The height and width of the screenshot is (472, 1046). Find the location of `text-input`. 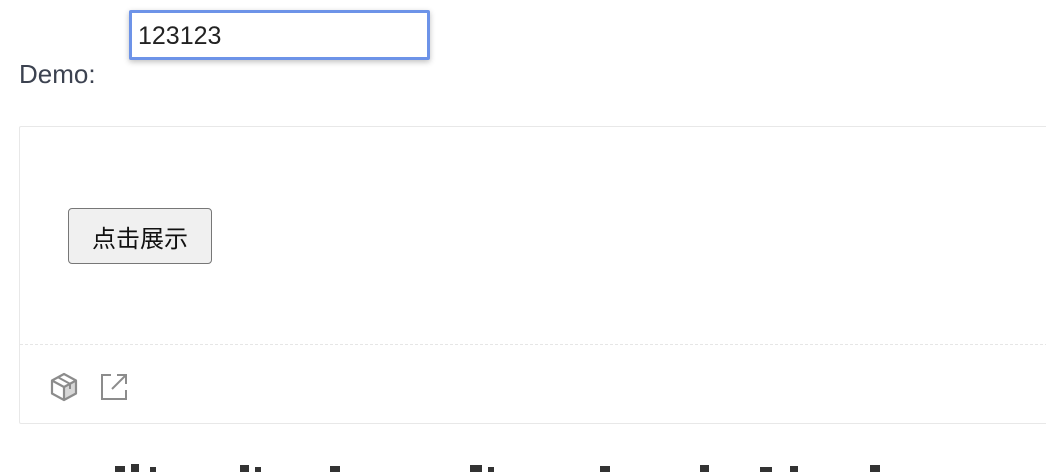

text-input is located at coordinates (279, 35).